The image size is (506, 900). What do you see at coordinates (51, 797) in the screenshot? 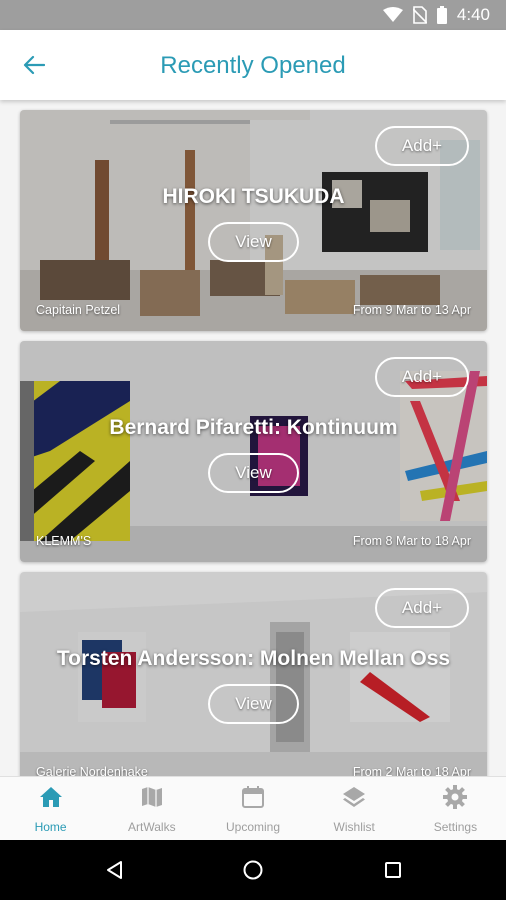
I see `home-icon` at bounding box center [51, 797].